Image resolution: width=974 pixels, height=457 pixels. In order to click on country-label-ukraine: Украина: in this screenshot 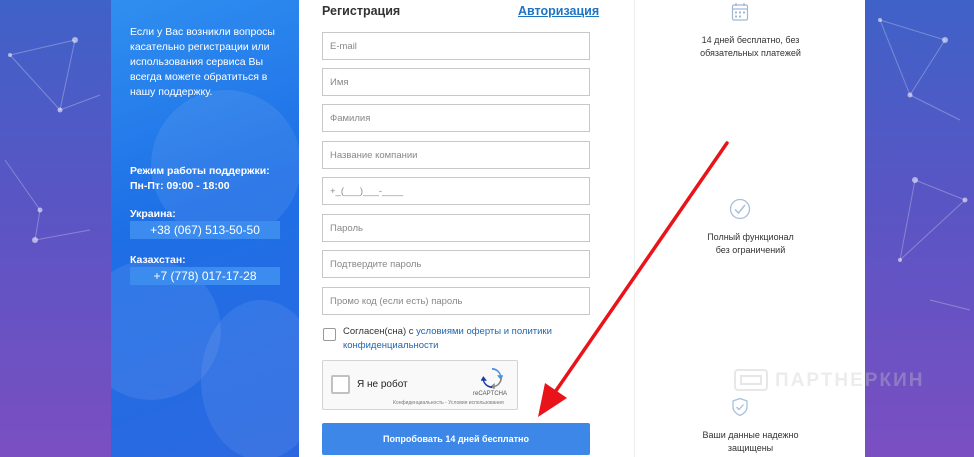, I will do `click(153, 214)`.